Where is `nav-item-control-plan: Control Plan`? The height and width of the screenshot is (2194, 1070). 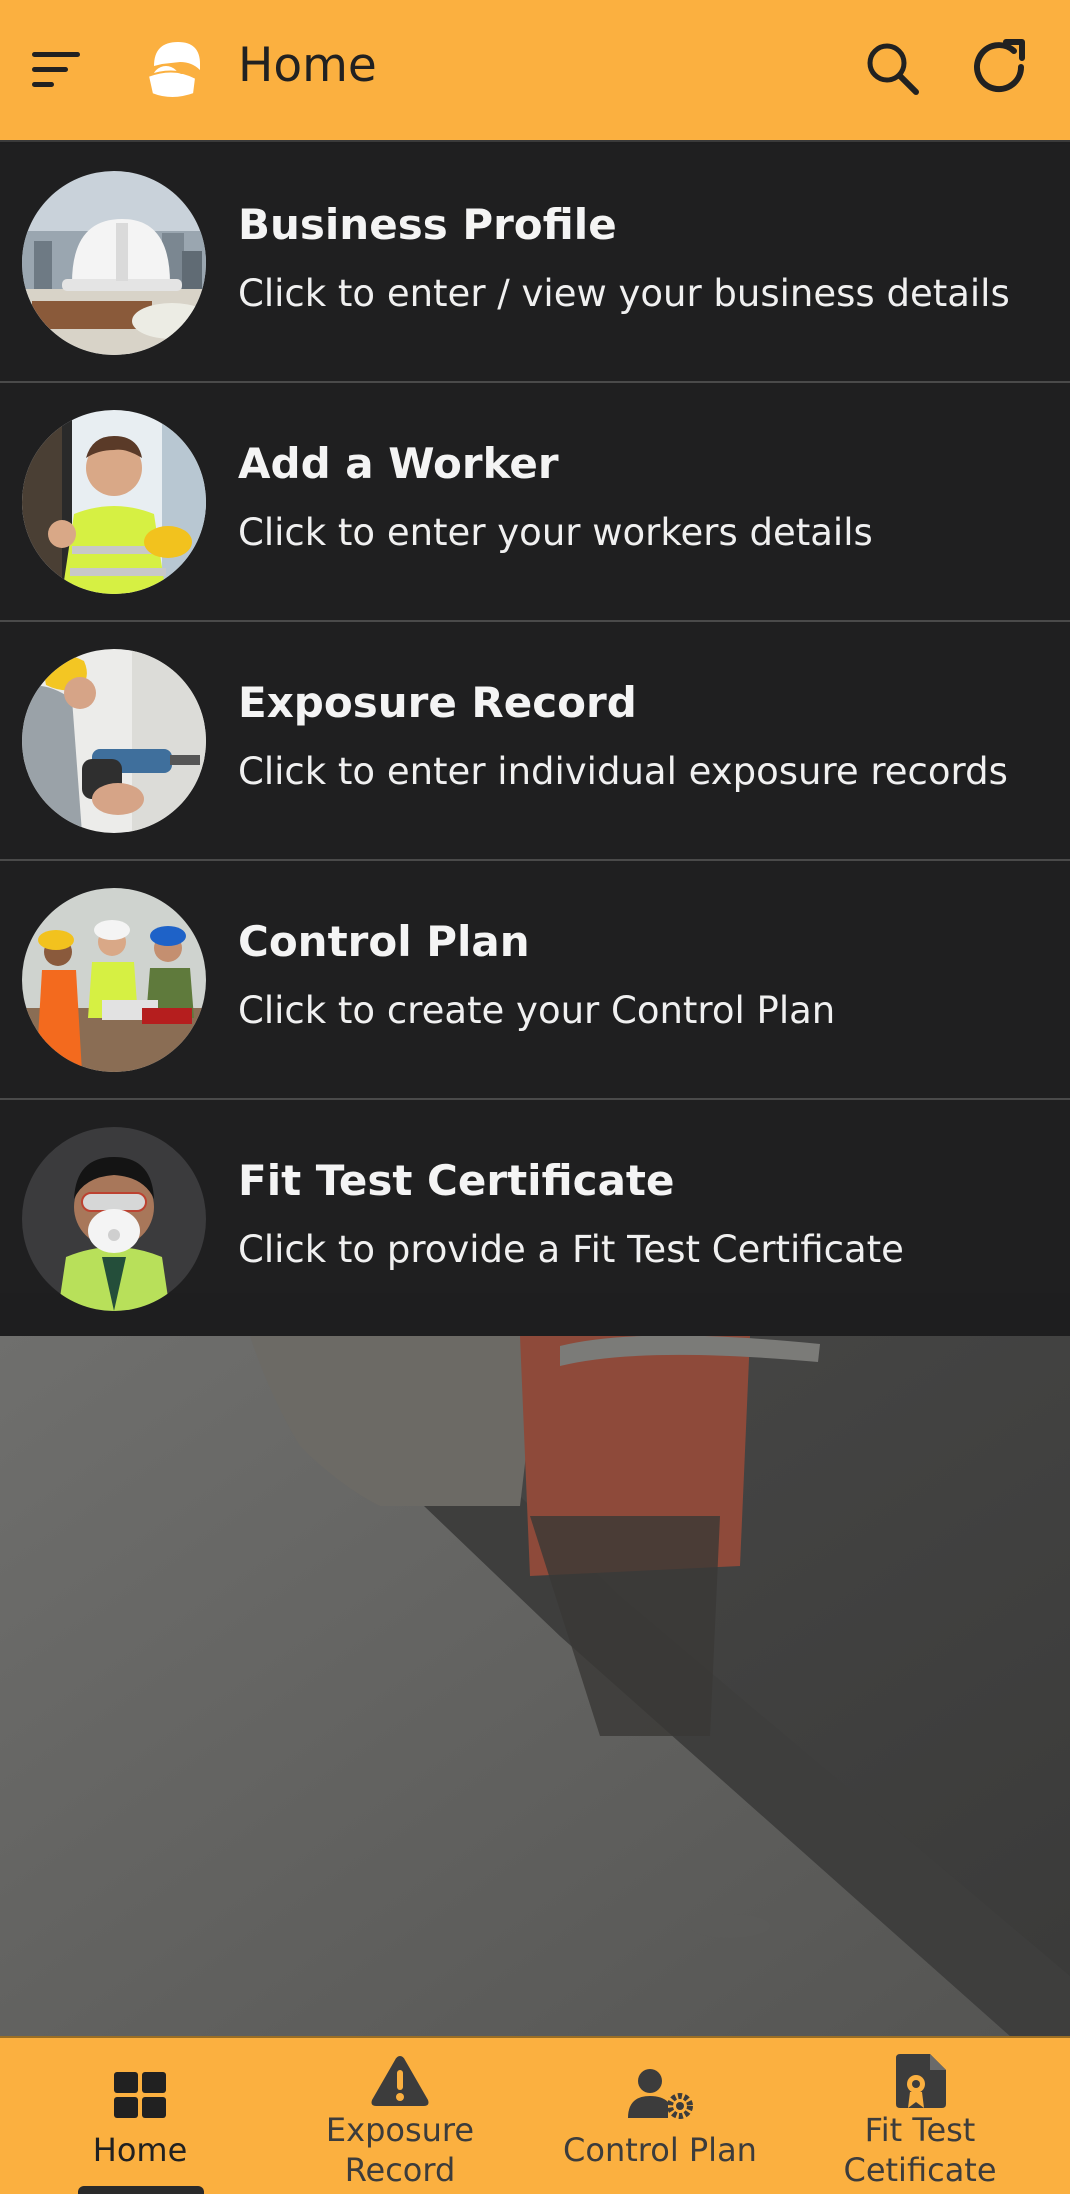 nav-item-control-plan: Control Plan is located at coordinates (660, 2116).